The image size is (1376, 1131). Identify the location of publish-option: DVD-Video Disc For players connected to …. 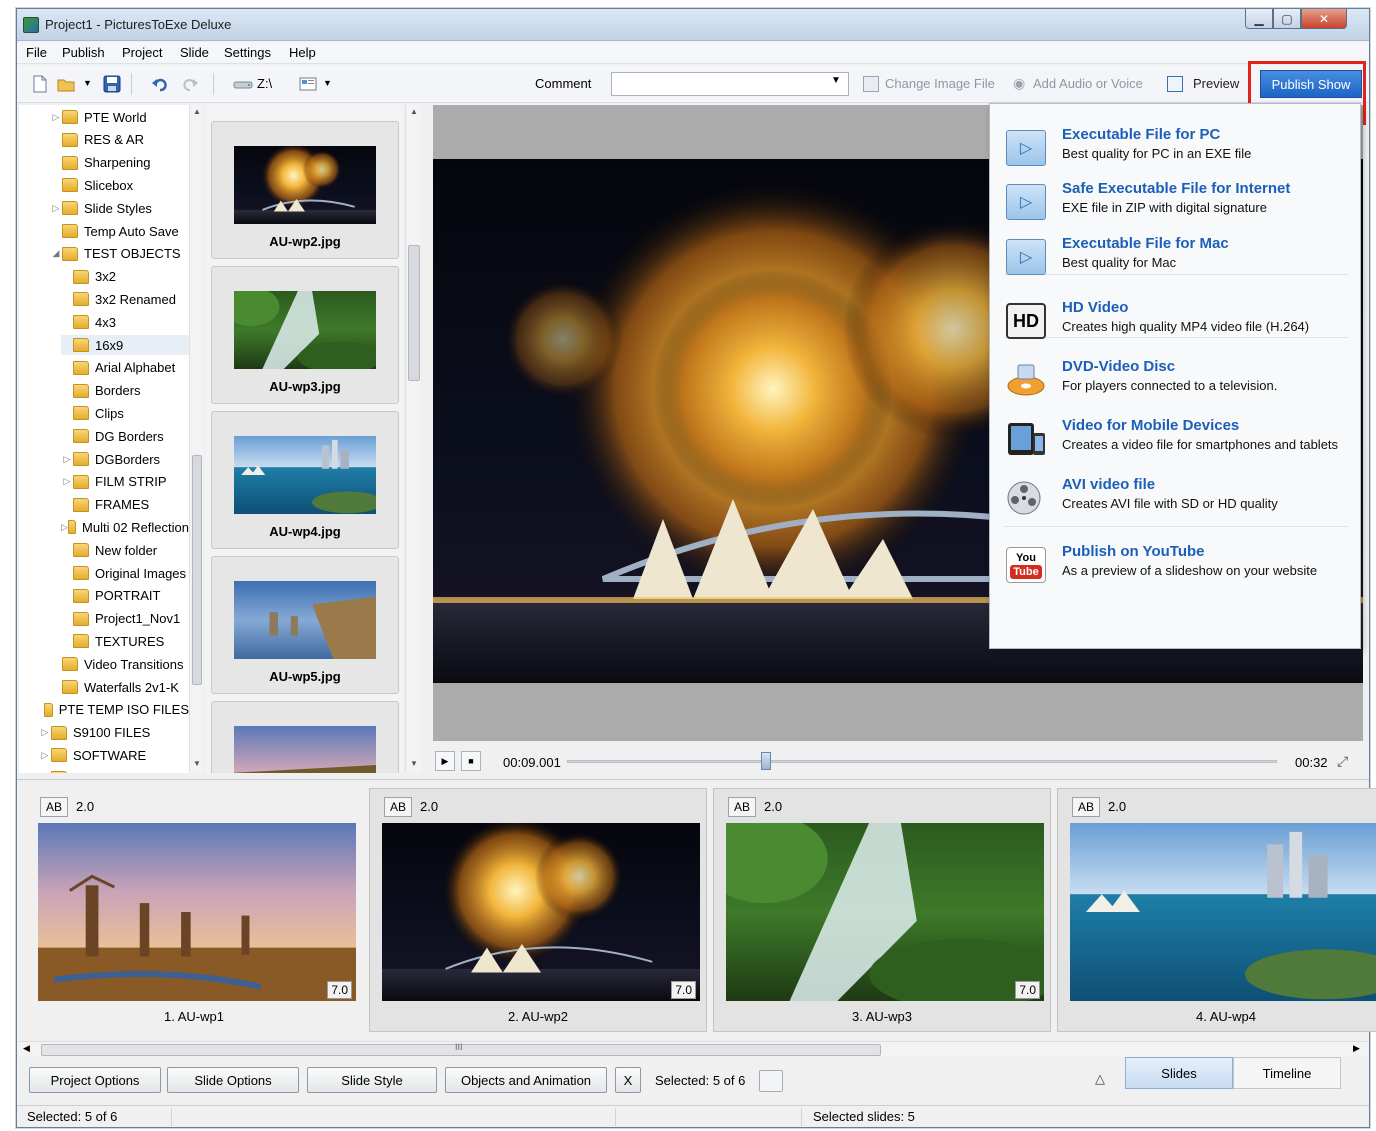
(1181, 380).